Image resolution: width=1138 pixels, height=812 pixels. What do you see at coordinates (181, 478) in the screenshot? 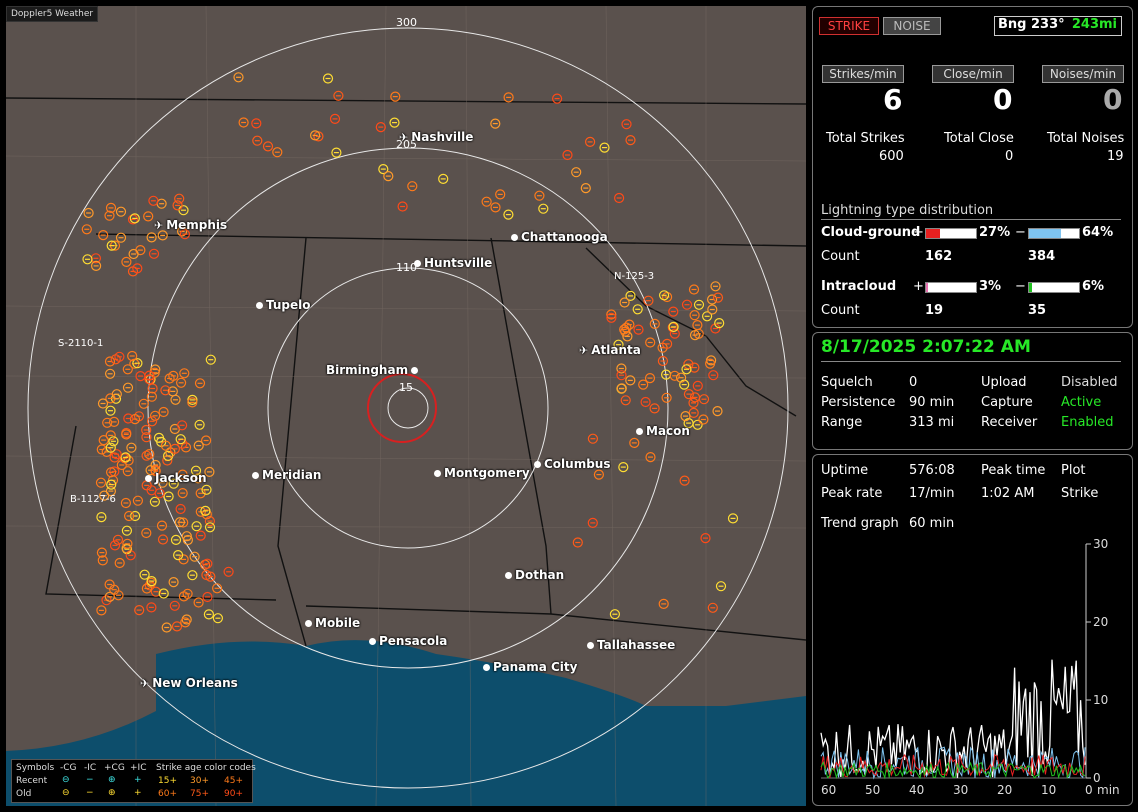
I see `city-label: Jackson` at bounding box center [181, 478].